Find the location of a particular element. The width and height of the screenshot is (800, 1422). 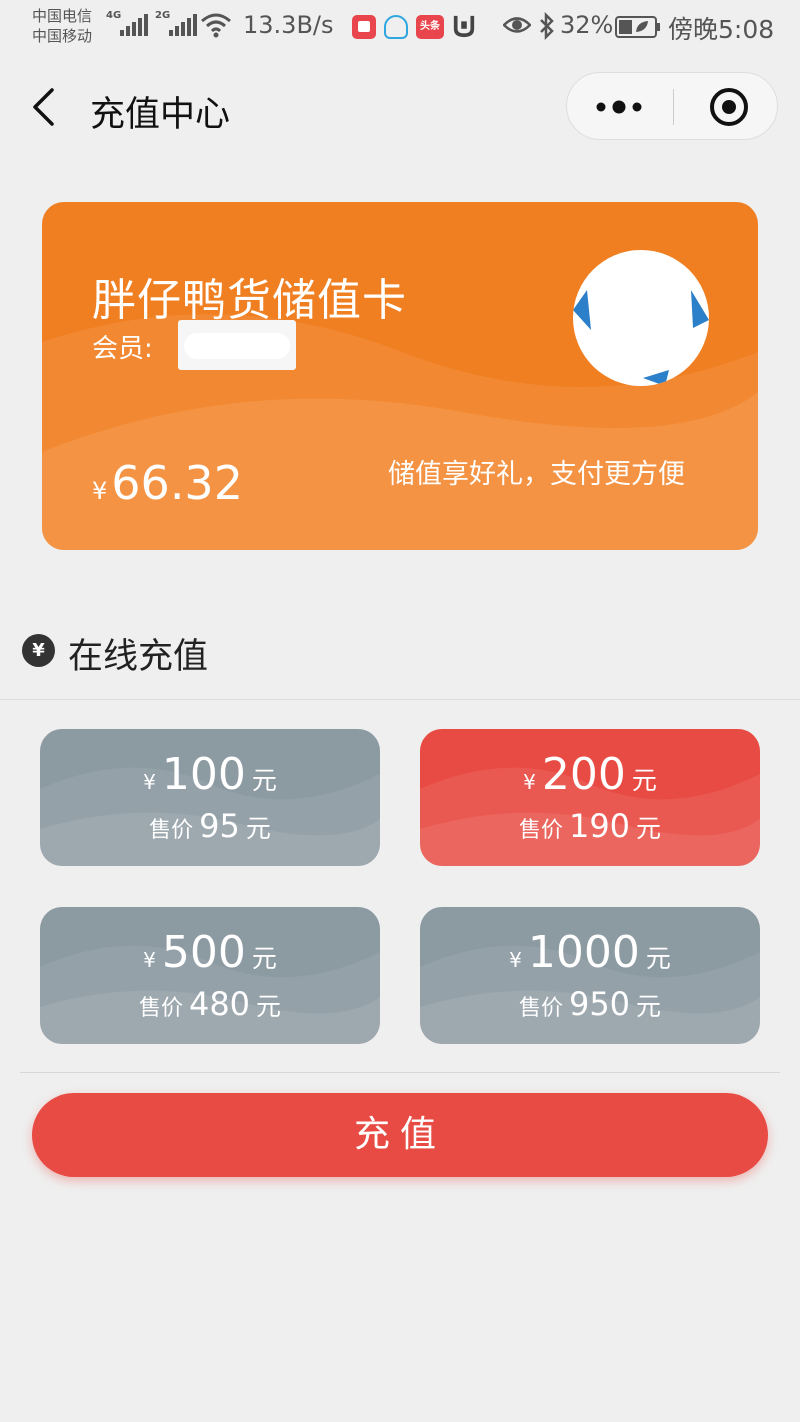

bluetooth-icon is located at coordinates (547, 26).